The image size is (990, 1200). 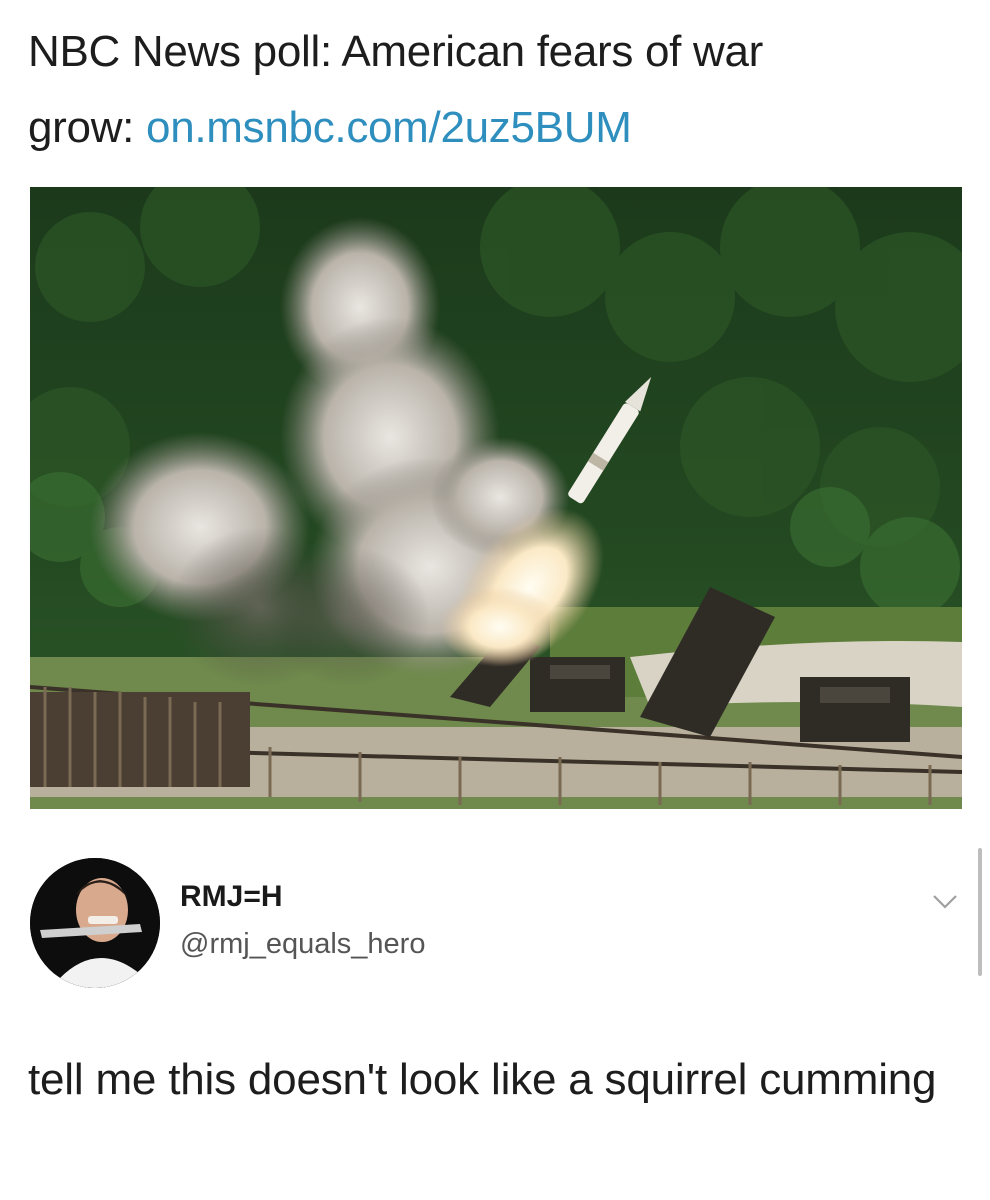 I want to click on chevron-down-icon, so click(x=945, y=901).